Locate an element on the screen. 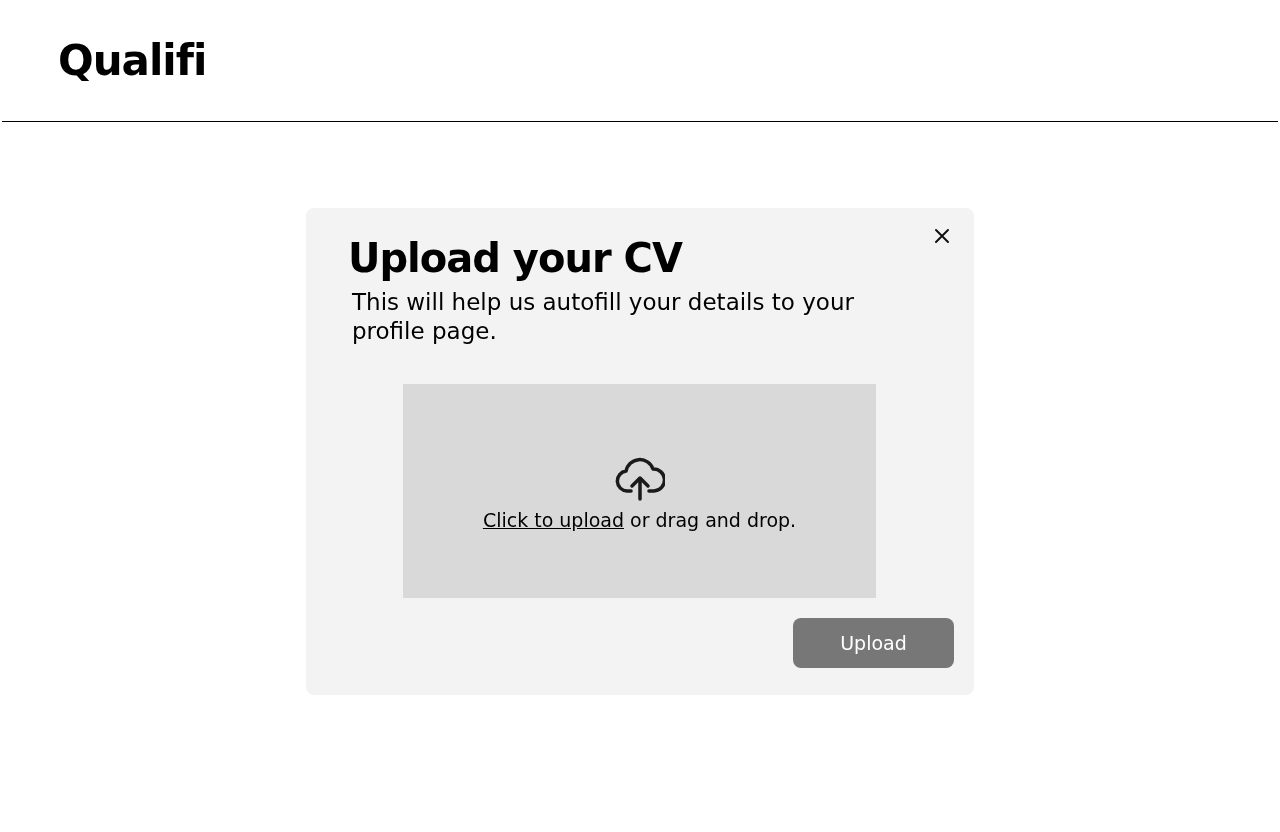 The height and width of the screenshot is (832, 1280). upload-link: Click to upload is located at coordinates (553, 520).